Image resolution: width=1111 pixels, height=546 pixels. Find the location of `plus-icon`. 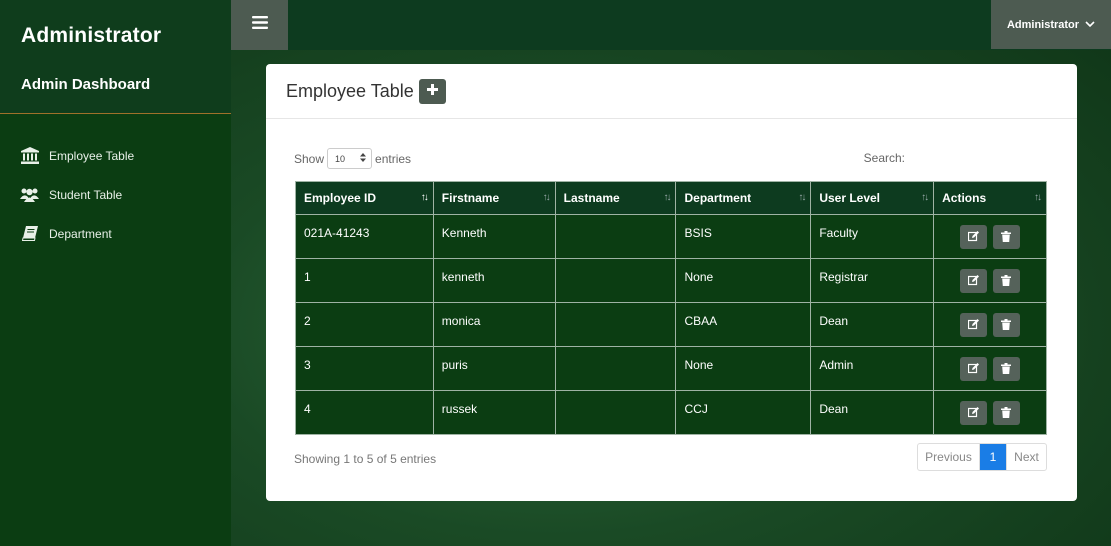

plus-icon is located at coordinates (432, 91).